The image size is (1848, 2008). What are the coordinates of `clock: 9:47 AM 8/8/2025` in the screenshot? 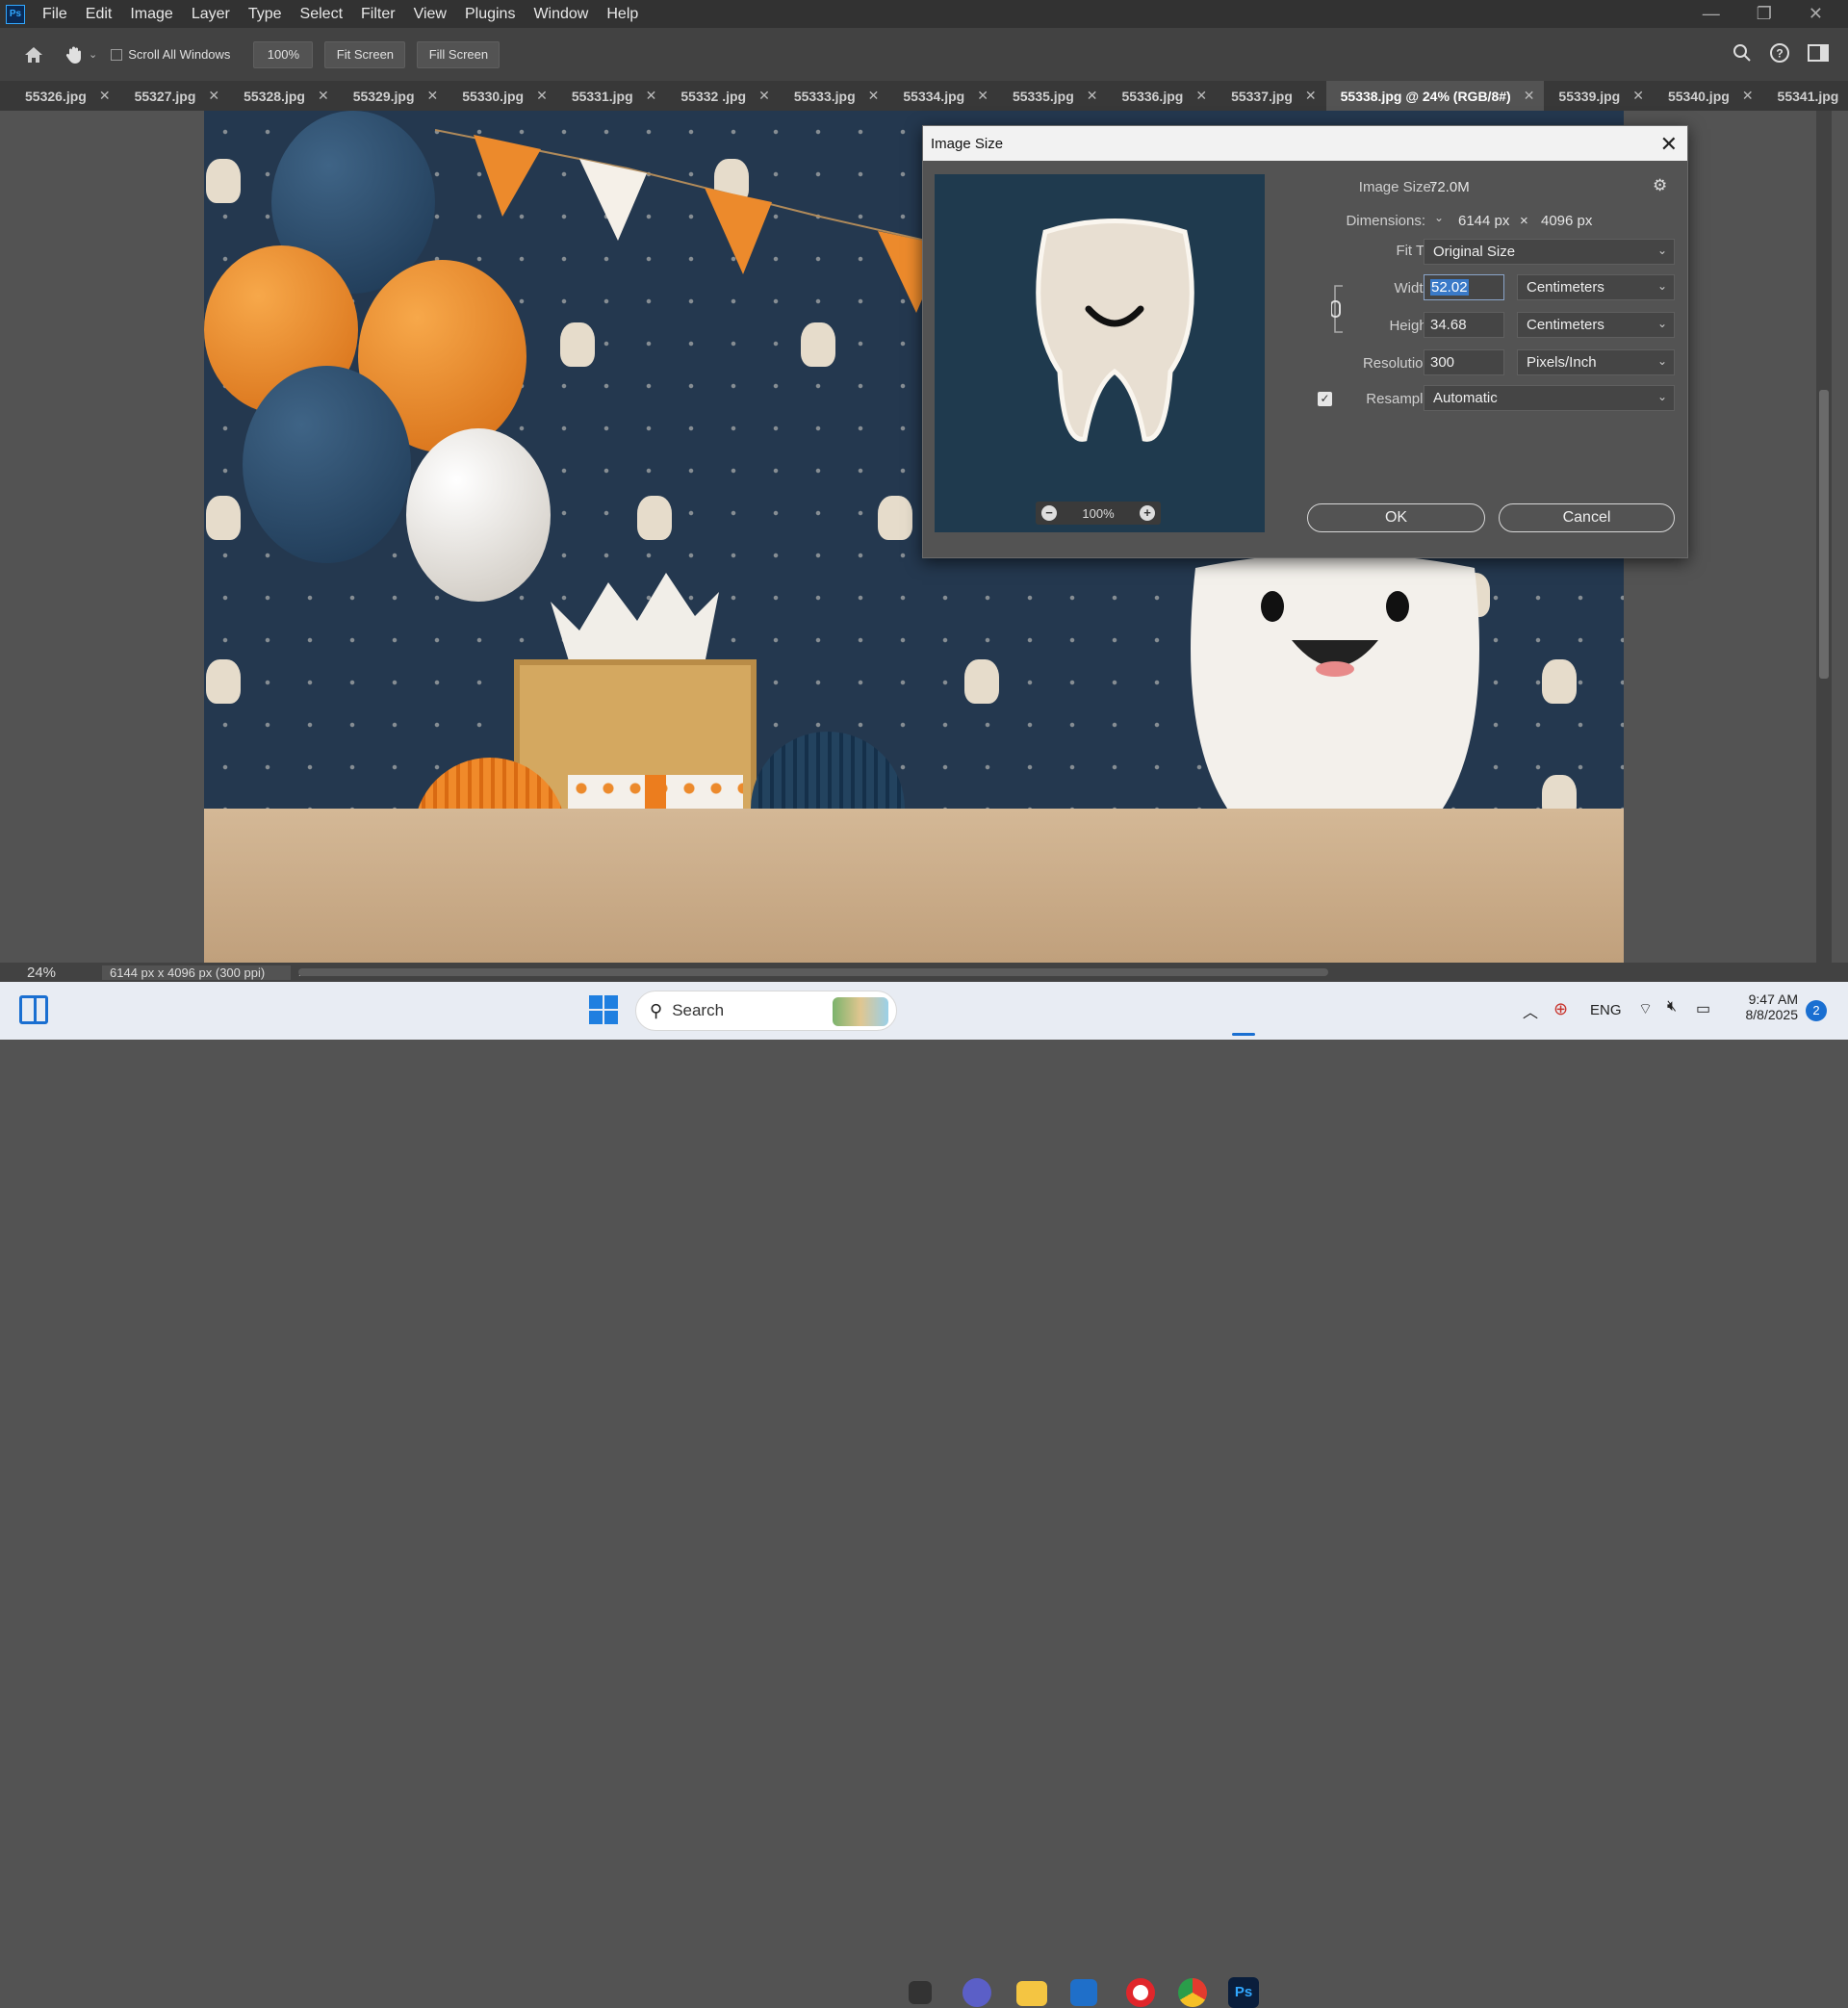 It's located at (1765, 1006).